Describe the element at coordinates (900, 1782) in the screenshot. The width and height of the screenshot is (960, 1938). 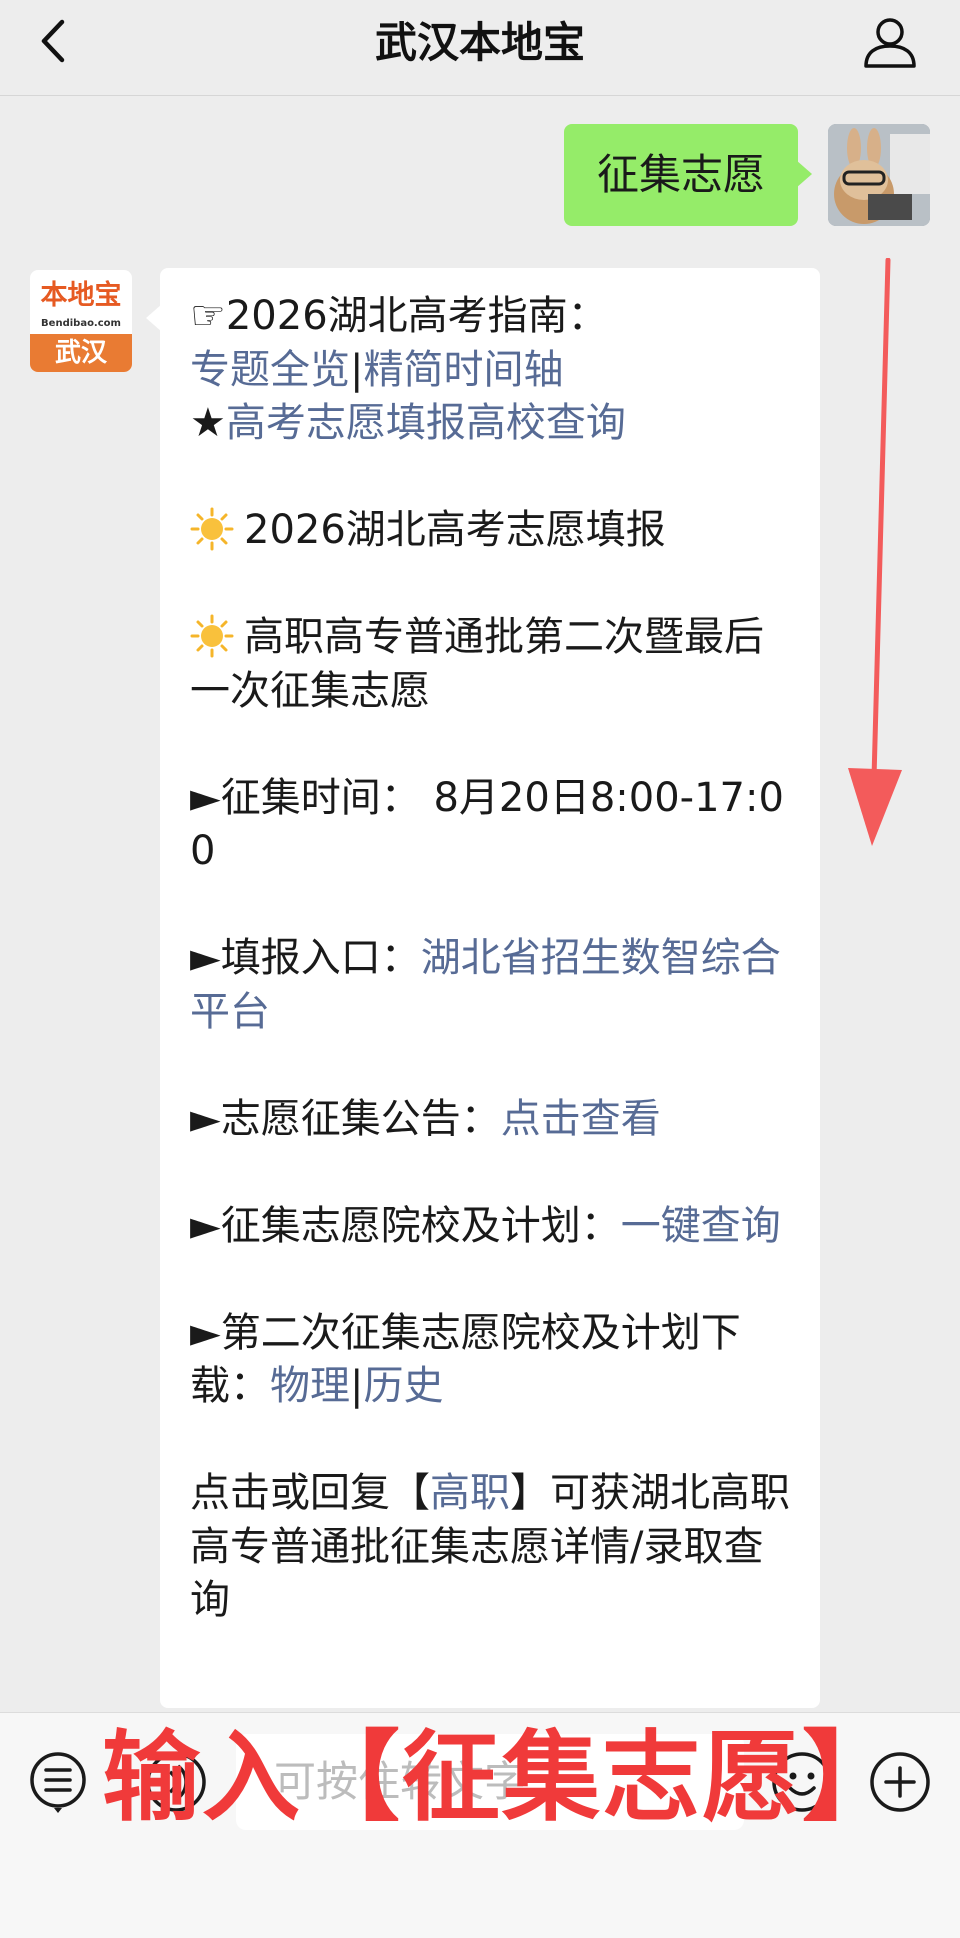
I see `plus-circle-icon` at that location.